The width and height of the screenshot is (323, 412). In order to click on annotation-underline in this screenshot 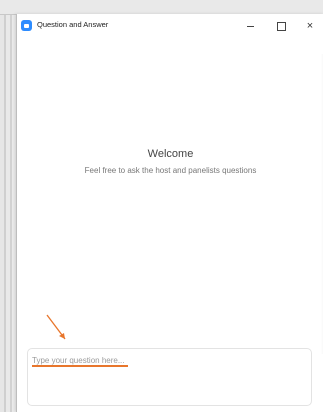, I will do `click(80, 366)`.